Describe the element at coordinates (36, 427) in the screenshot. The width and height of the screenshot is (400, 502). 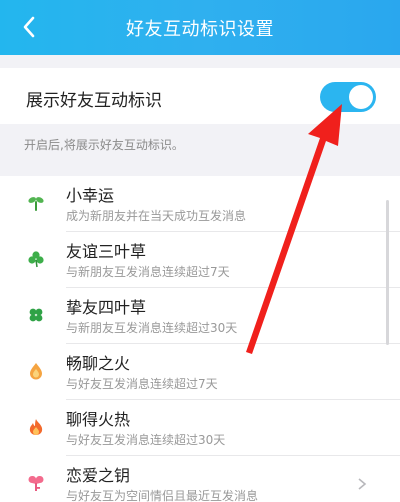
I see `big-flame-icon` at that location.